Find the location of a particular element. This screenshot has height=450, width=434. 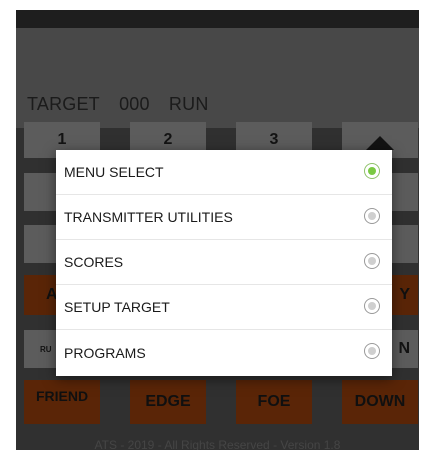

radio-selected-icon is located at coordinates (372, 171).